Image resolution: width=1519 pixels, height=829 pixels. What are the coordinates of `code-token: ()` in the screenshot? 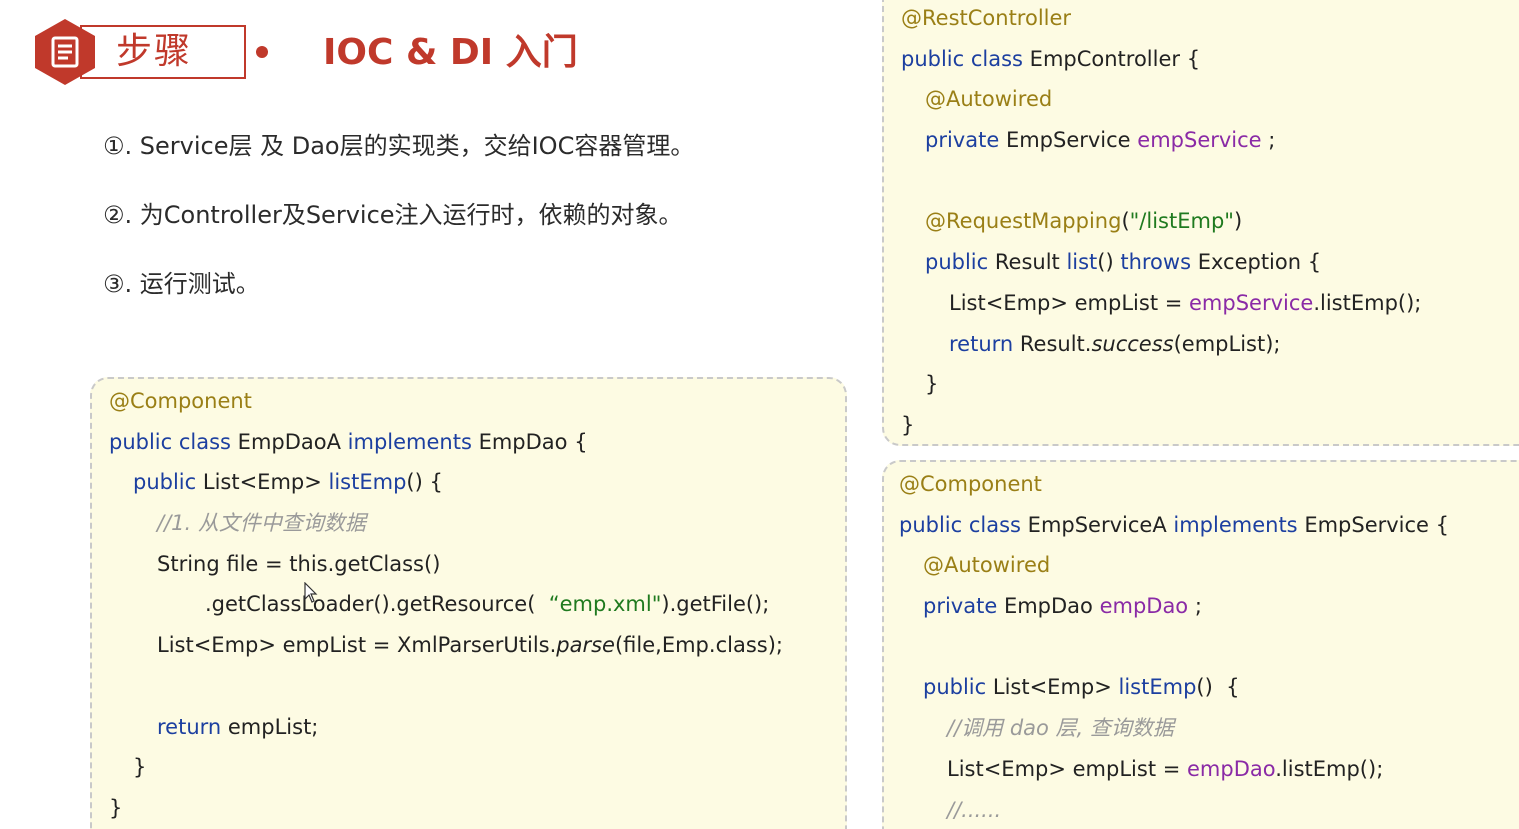 It's located at (1109, 262).